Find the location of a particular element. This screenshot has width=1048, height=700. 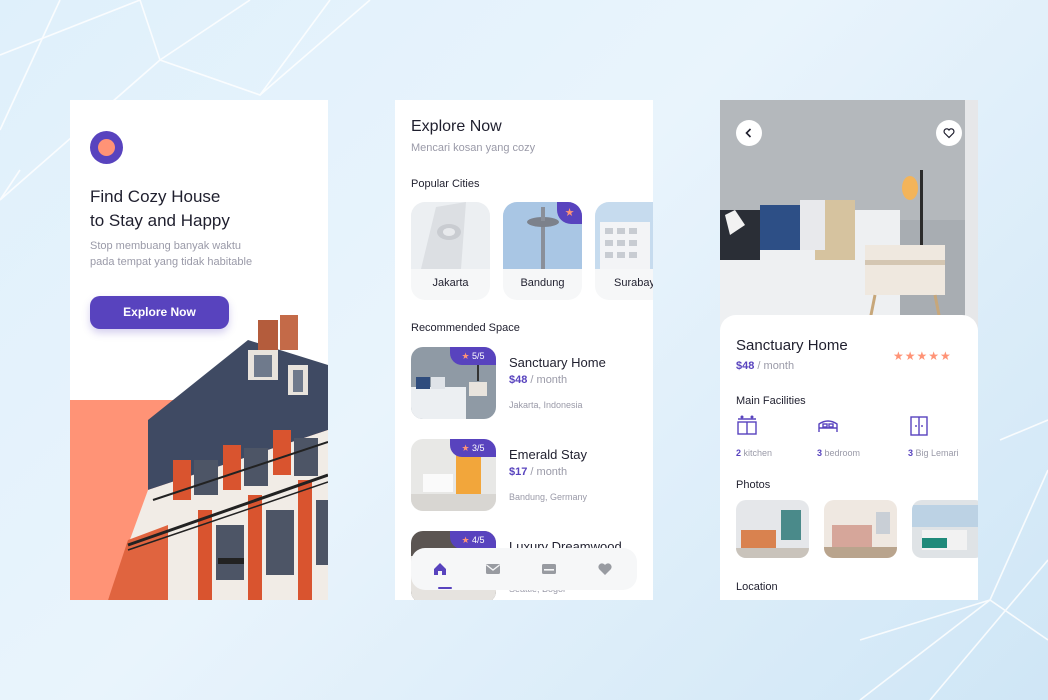

building-image is located at coordinates (218, 457).